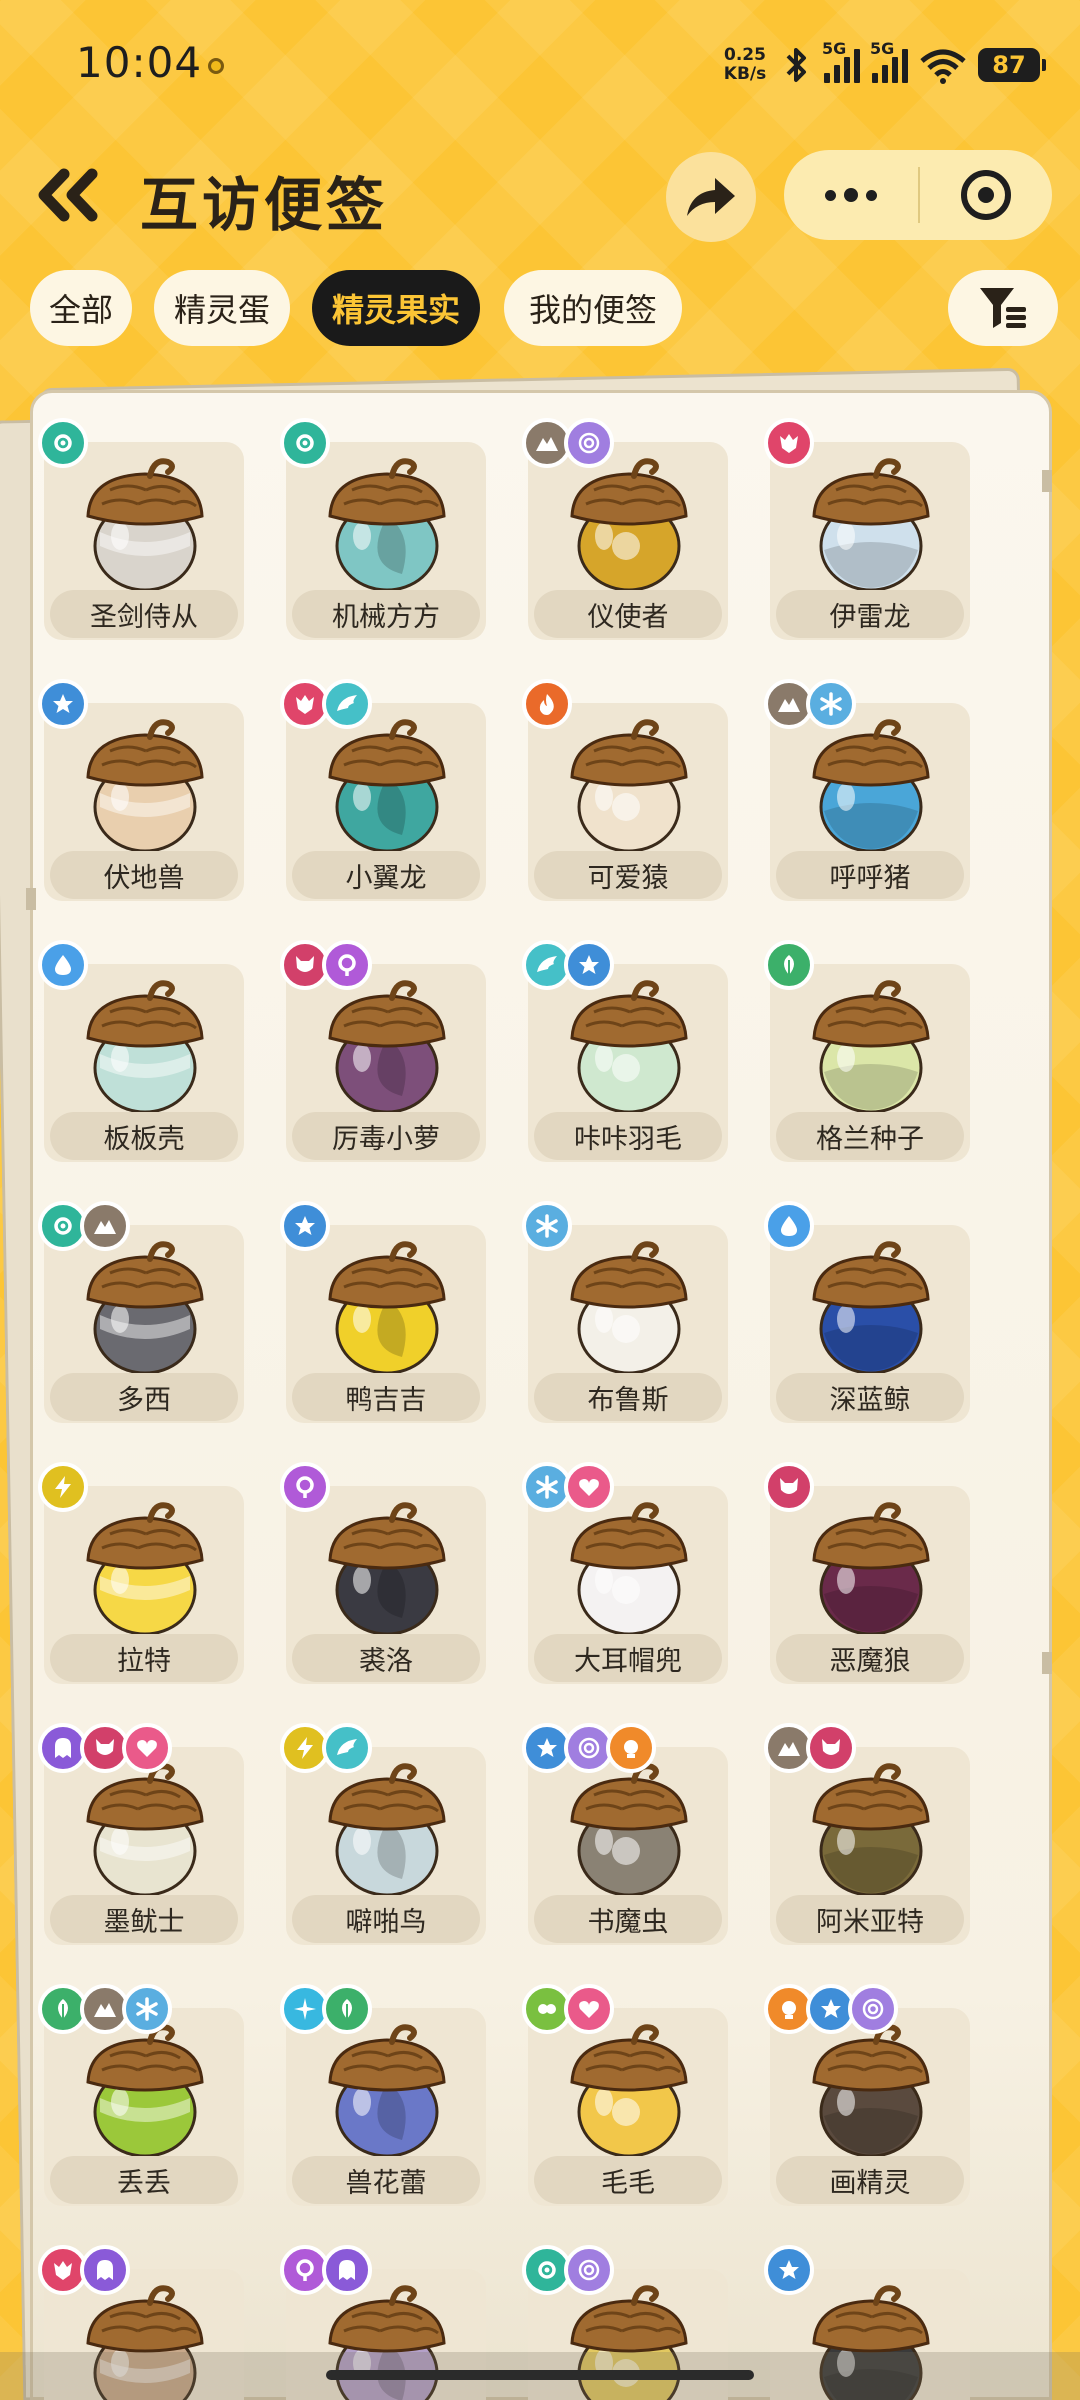 This screenshot has height=2400, width=1080. I want to click on tab-label: 我的便签, so click(592, 310).